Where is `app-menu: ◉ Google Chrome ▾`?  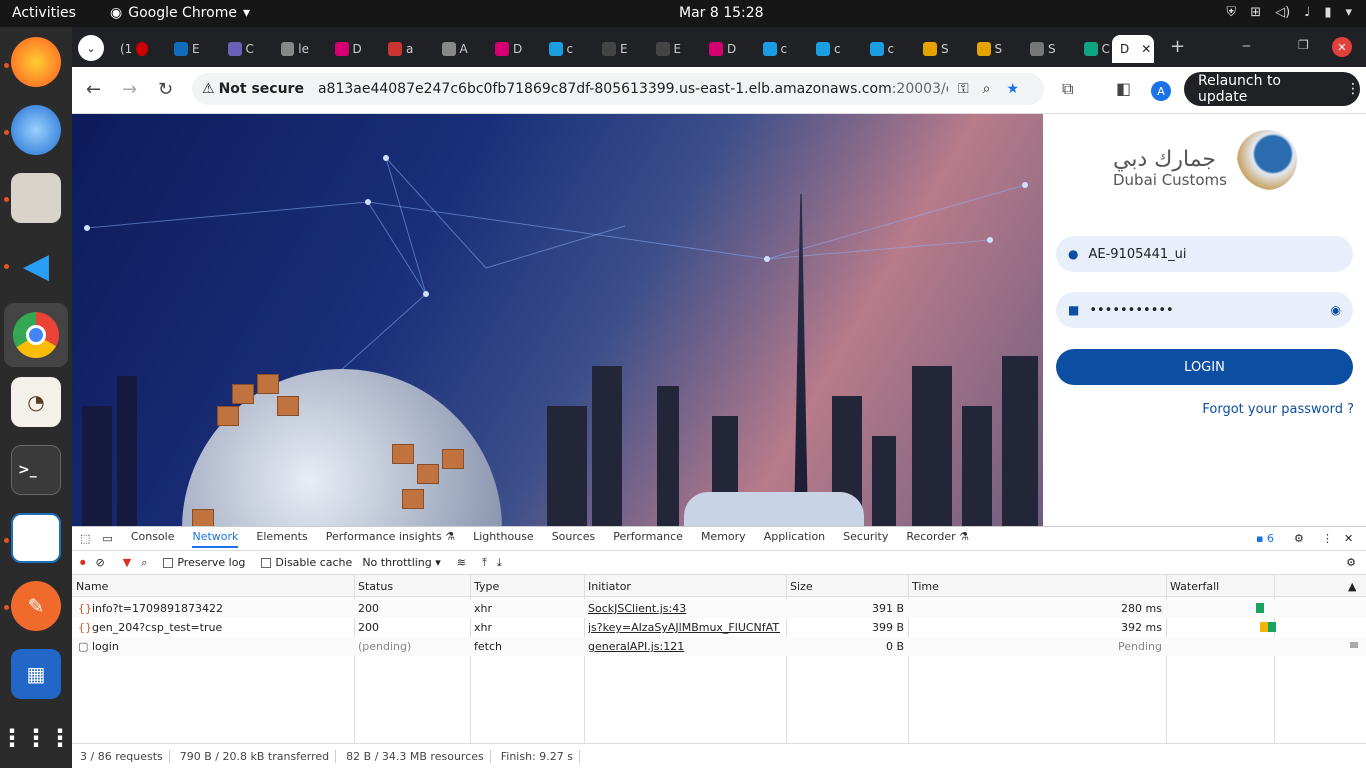
app-menu: ◉ Google Chrome ▾ is located at coordinates (180, 13).